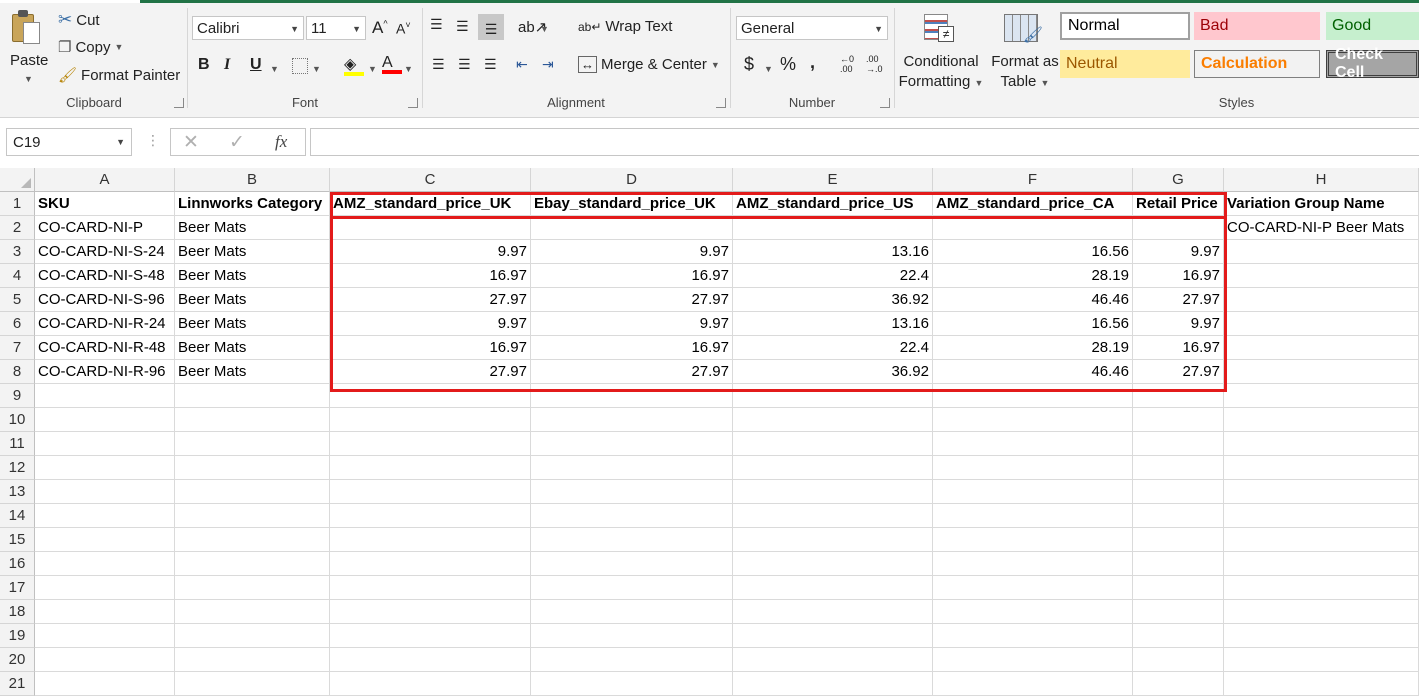 This screenshot has height=696, width=1419. Describe the element at coordinates (252, 252) in the screenshot. I see `cell-b3: Beer Mats` at that location.